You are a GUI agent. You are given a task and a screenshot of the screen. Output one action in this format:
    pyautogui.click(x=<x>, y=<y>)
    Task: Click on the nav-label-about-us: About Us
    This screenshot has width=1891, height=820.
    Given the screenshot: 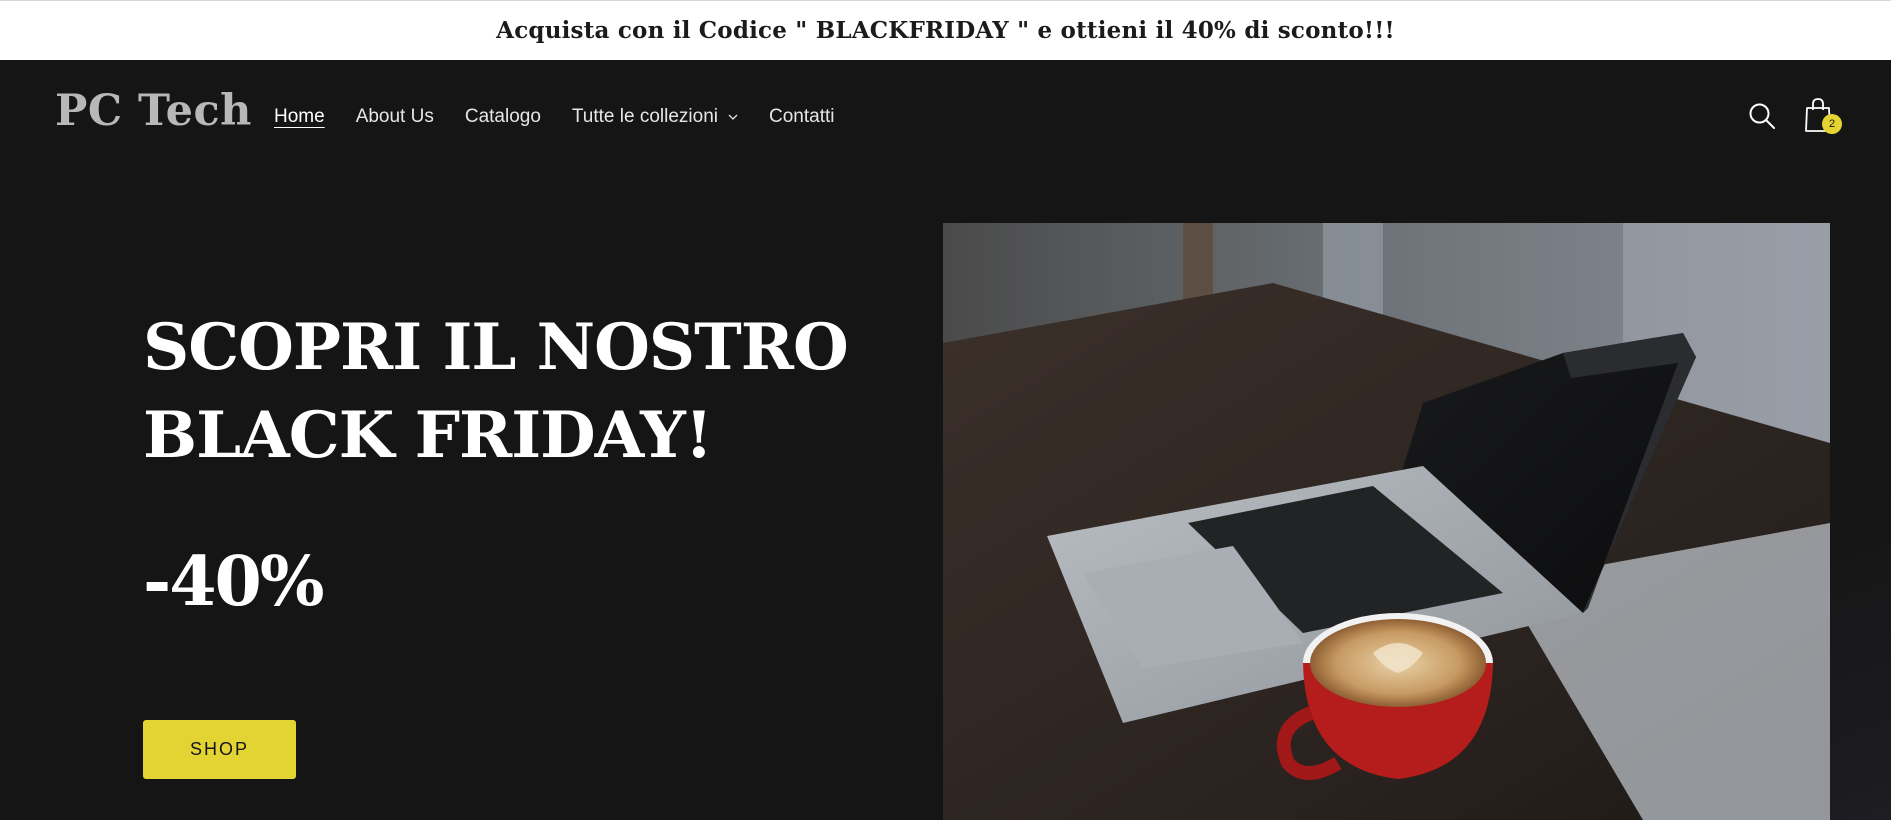 What is the action you would take?
    pyautogui.click(x=394, y=116)
    